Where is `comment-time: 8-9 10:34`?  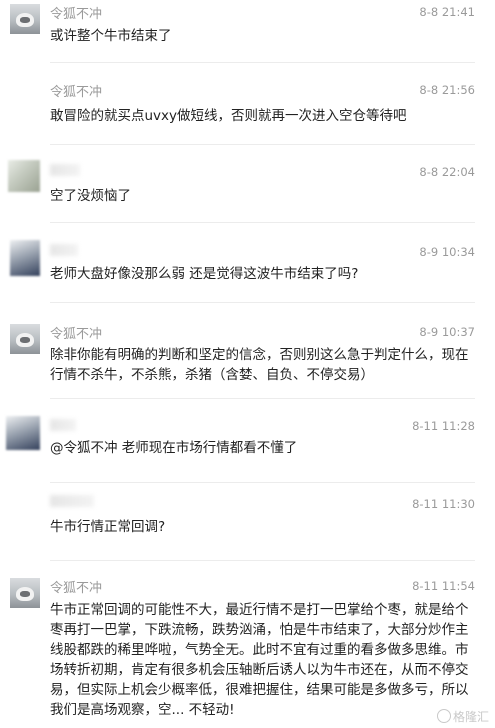
comment-time: 8-9 10:34 is located at coordinates (447, 252).